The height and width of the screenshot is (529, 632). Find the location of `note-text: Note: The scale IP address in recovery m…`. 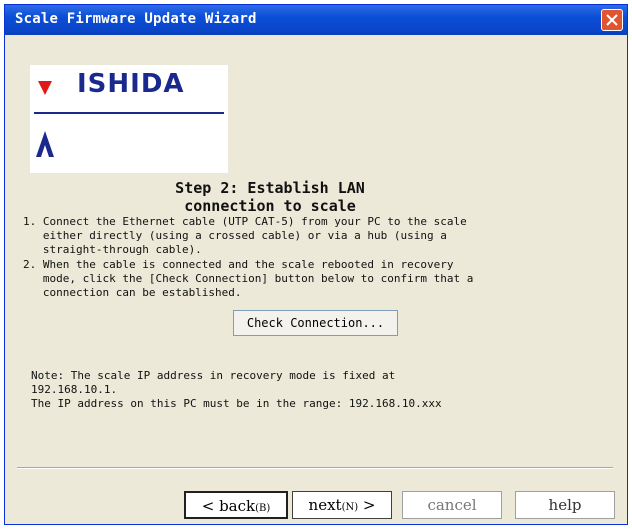

note-text: Note: The scale IP address in recovery m… is located at coordinates (311, 393).